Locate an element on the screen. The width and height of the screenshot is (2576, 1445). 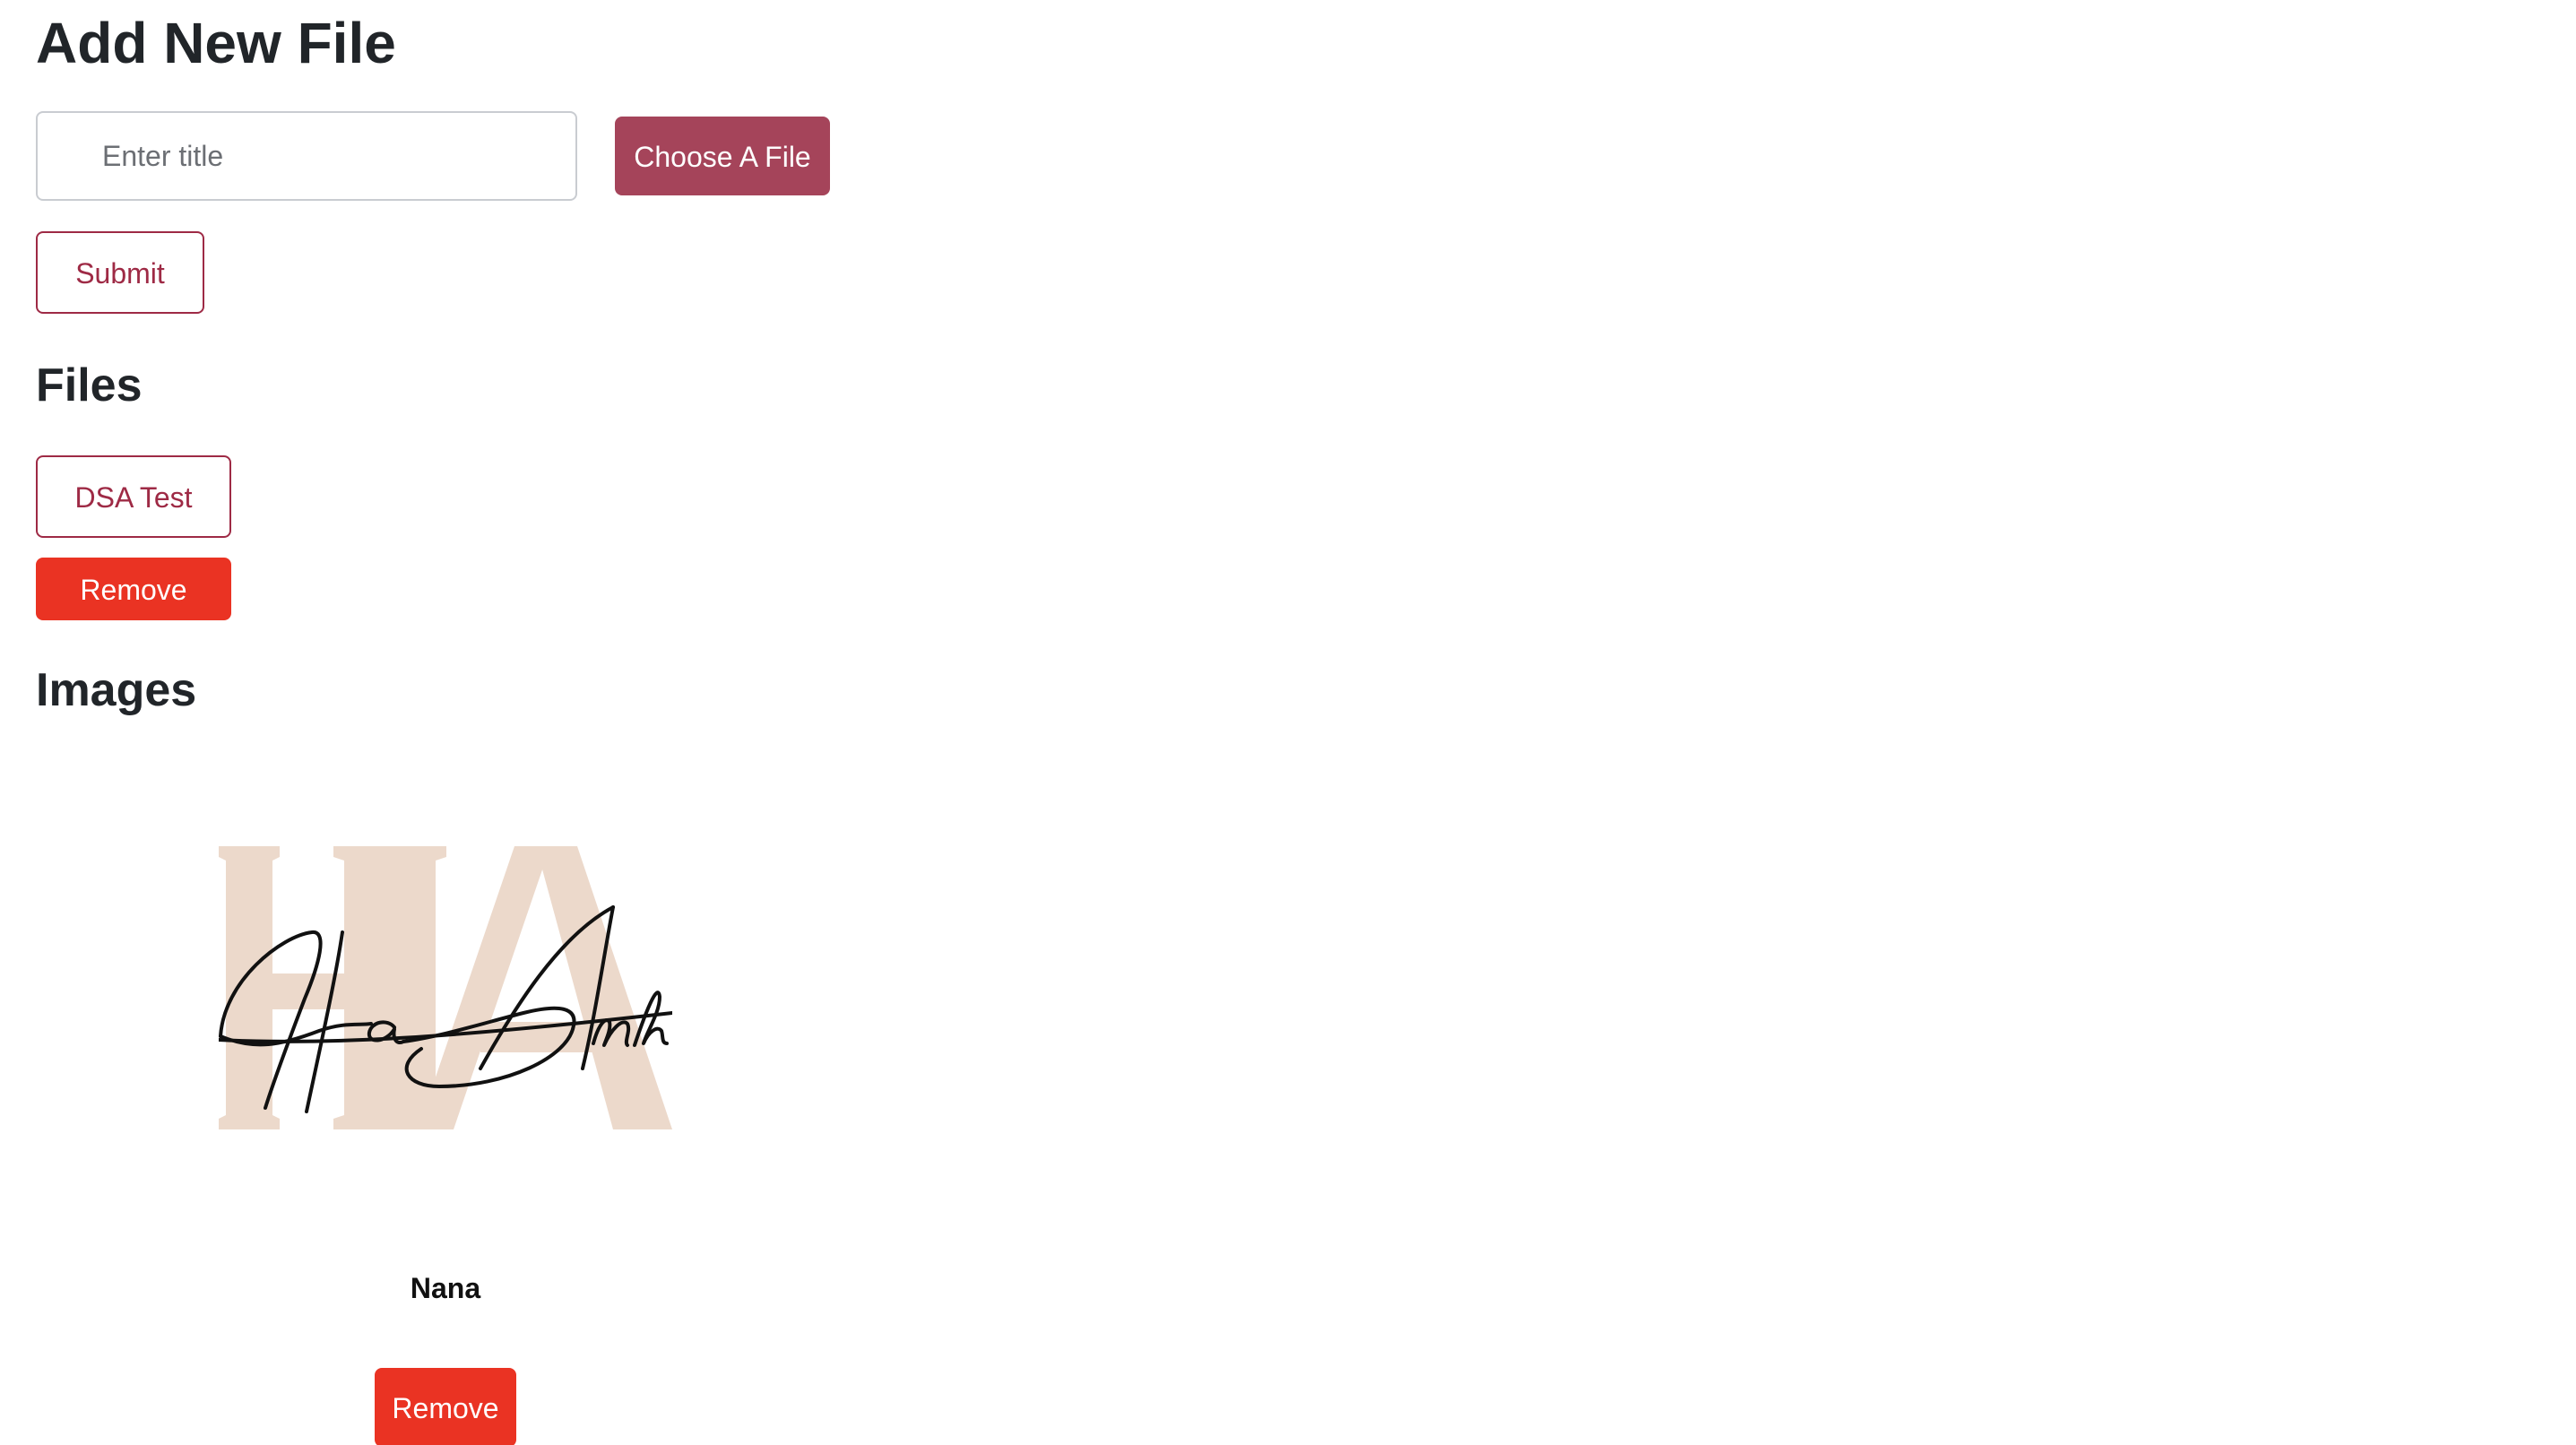
image-remove-button: Remove is located at coordinates (445, 1406).